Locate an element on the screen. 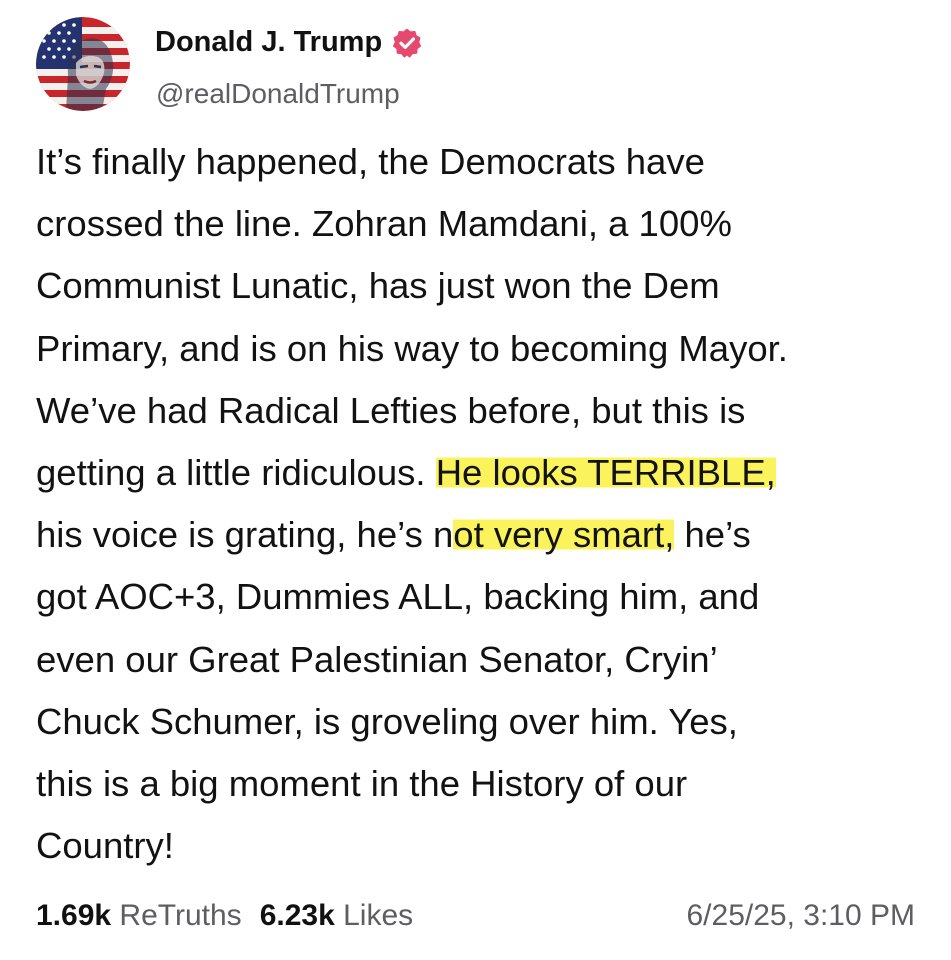  likes-stat: 6.23k Likes is located at coordinates (336, 915).